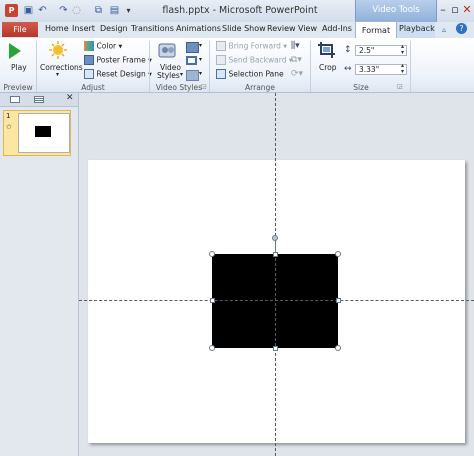 The image size is (474, 456). I want to click on video-shape-dropdown-icon: ▾, so click(200, 45).